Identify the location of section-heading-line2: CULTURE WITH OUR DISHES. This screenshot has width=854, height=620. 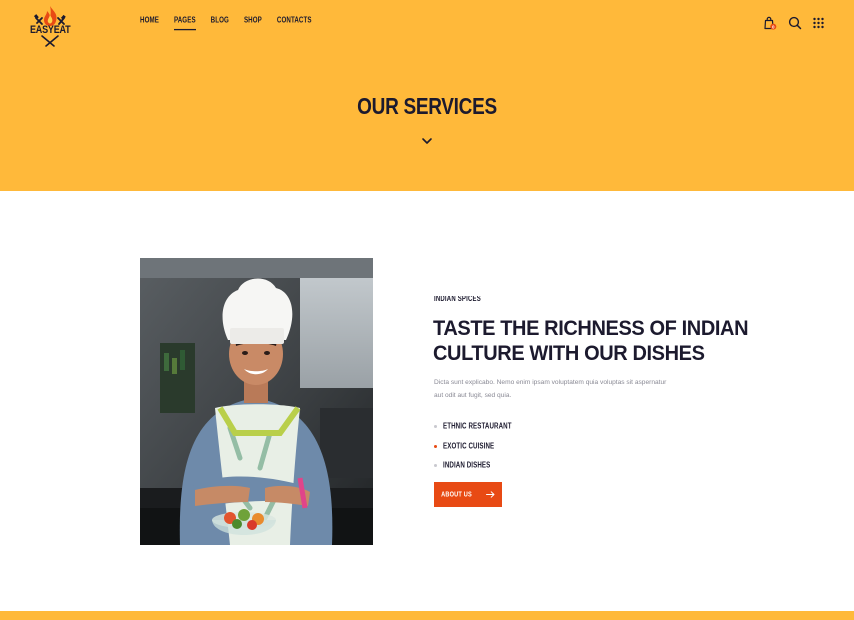
(569, 354).